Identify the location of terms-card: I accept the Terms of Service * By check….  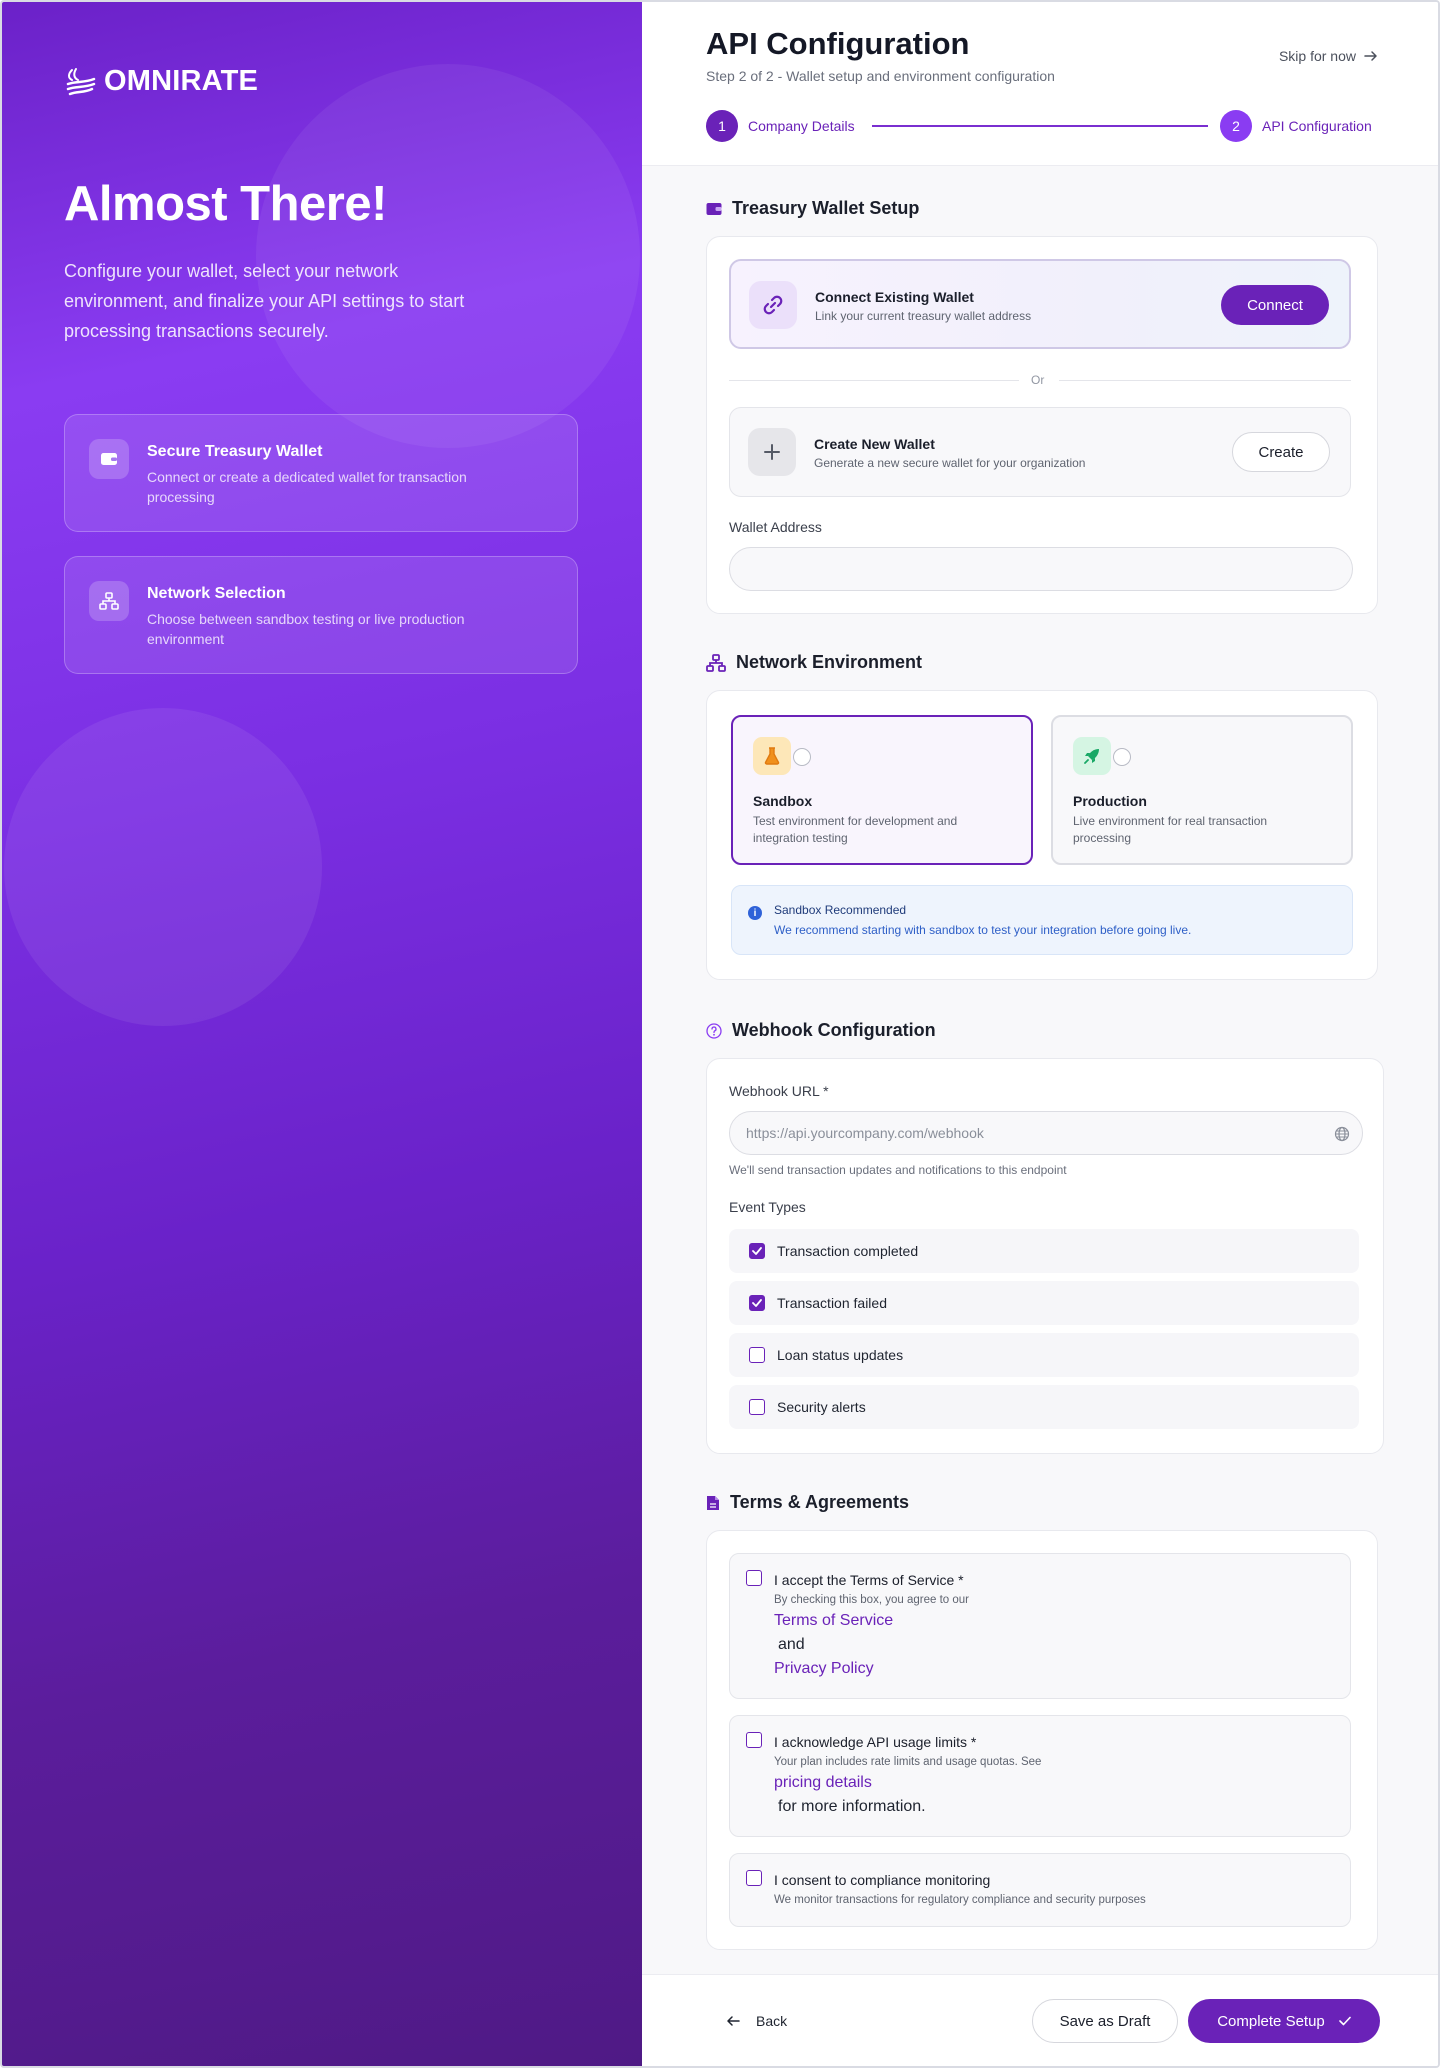
(1042, 1740).